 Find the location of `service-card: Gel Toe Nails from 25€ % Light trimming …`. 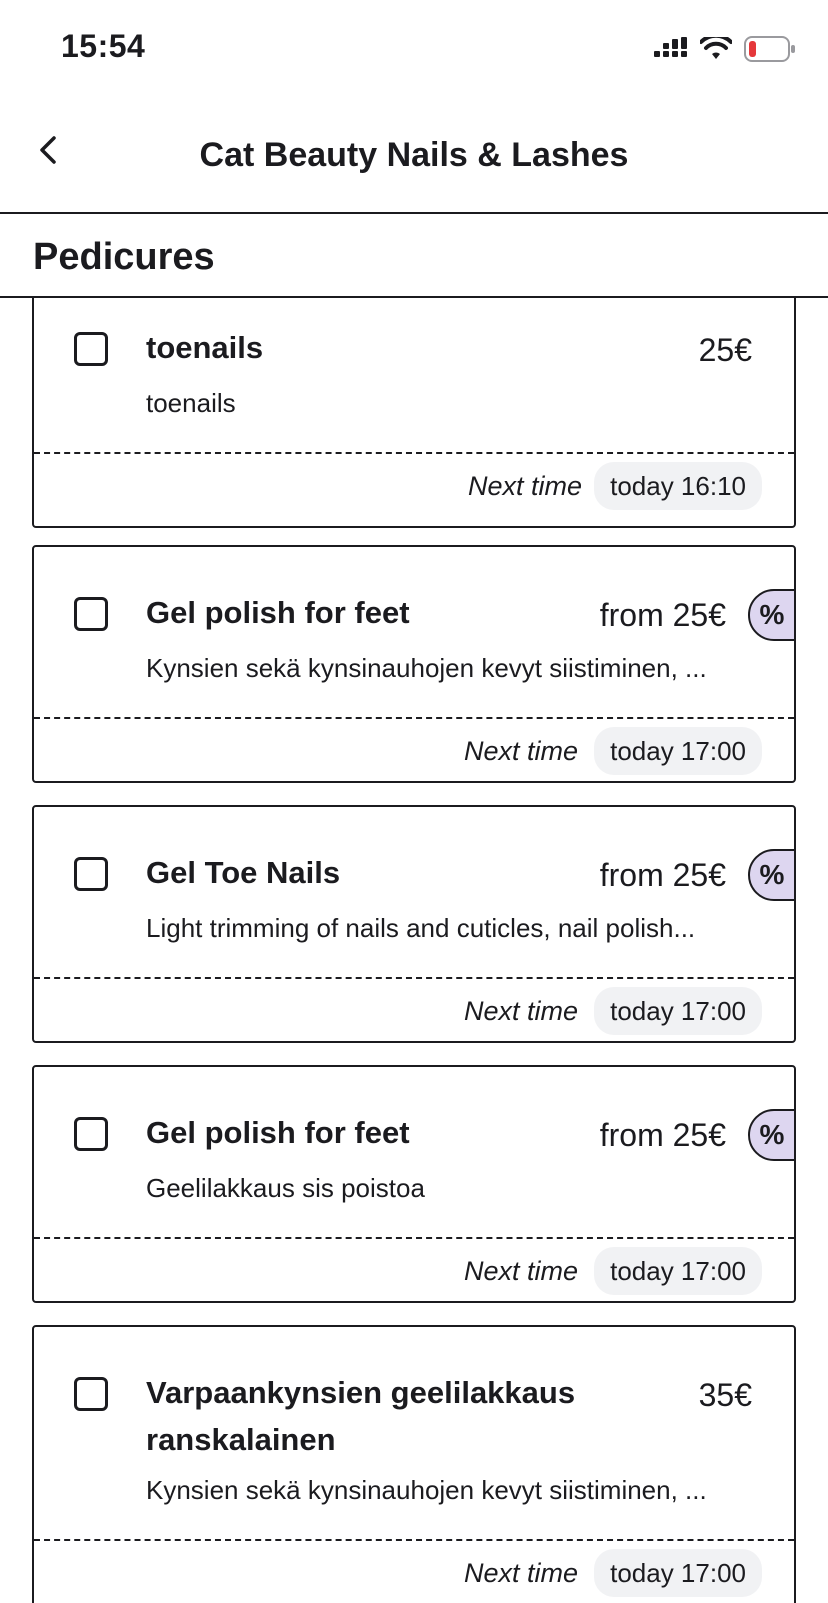

service-card: Gel Toe Nails from 25€ % Light trimming … is located at coordinates (414, 924).